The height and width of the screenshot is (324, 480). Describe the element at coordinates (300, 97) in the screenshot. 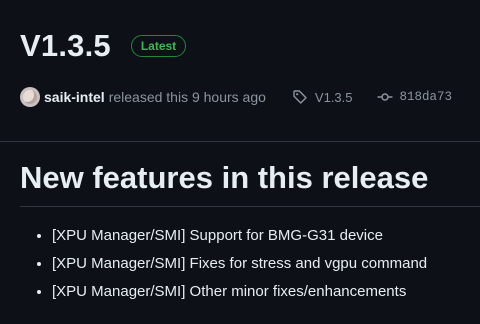

I see `tag-icon` at that location.